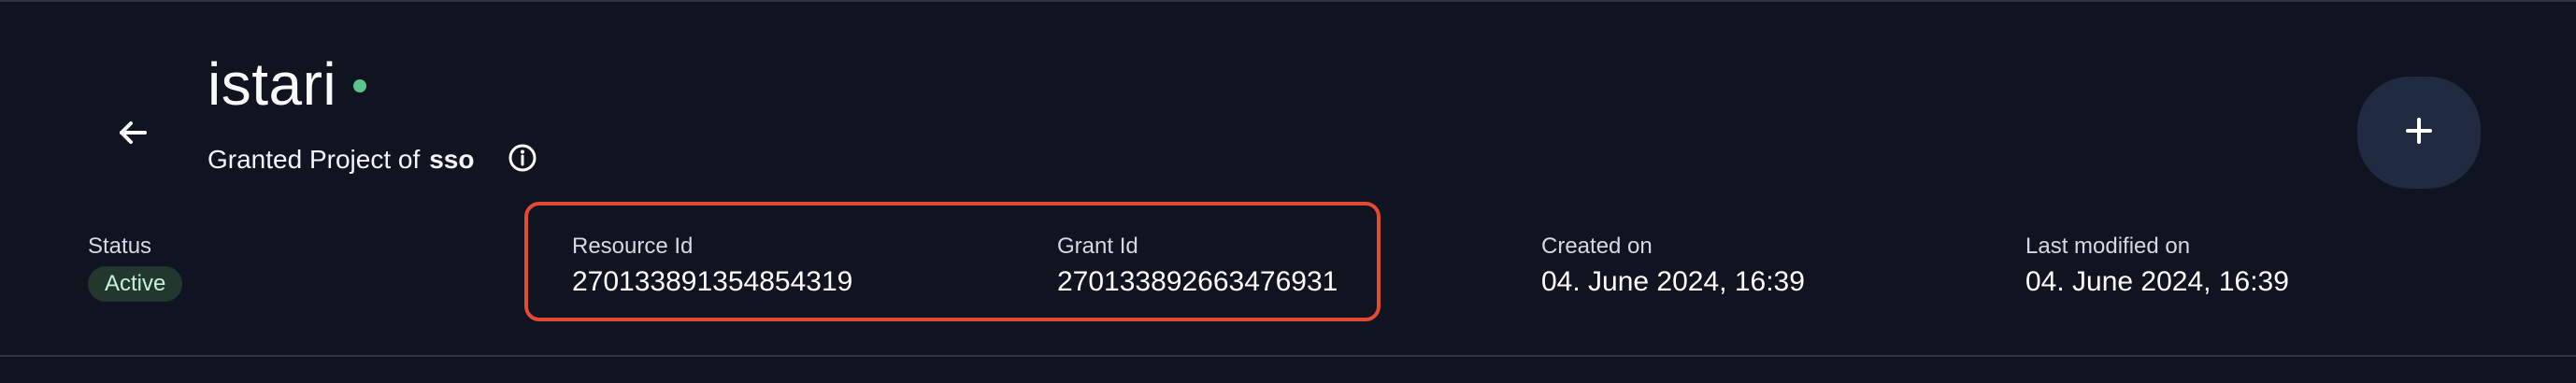 This screenshot has width=2576, height=383. I want to click on grant-id-section: Grant Id 270133892663476931, so click(1197, 266).